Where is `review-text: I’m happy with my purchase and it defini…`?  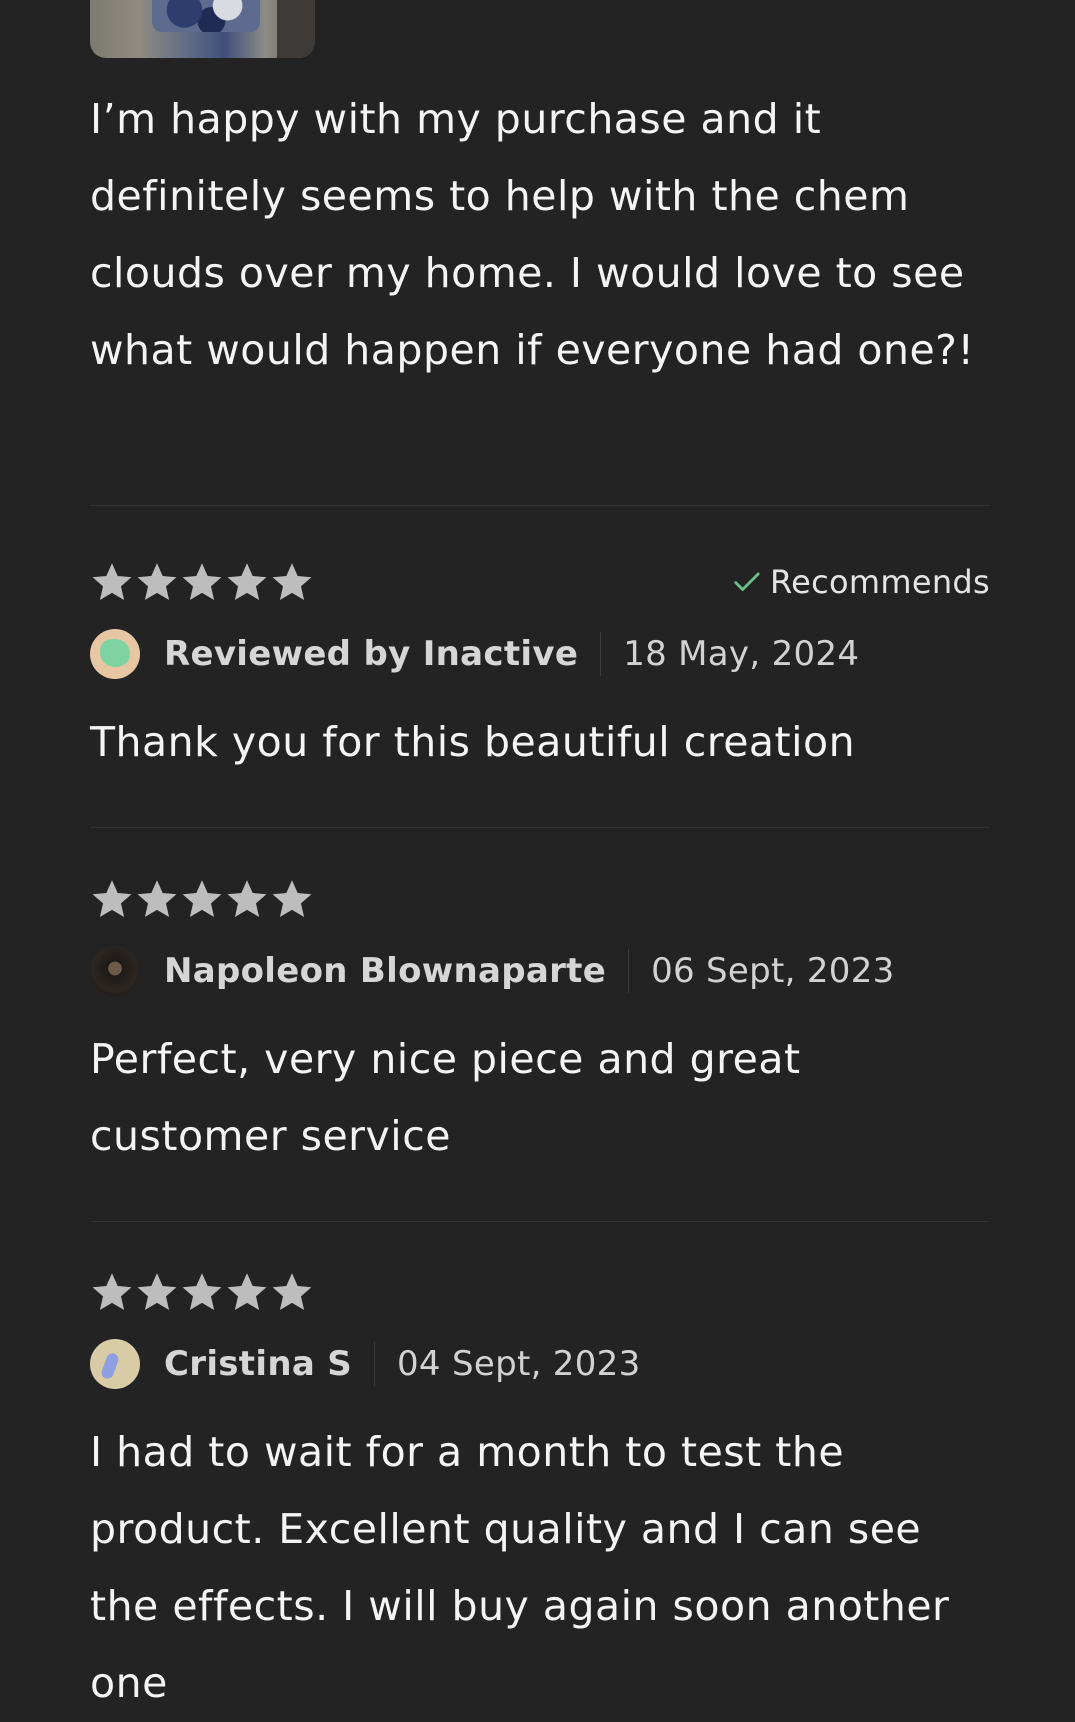 review-text: I’m happy with my purchase and it defini… is located at coordinates (532, 234).